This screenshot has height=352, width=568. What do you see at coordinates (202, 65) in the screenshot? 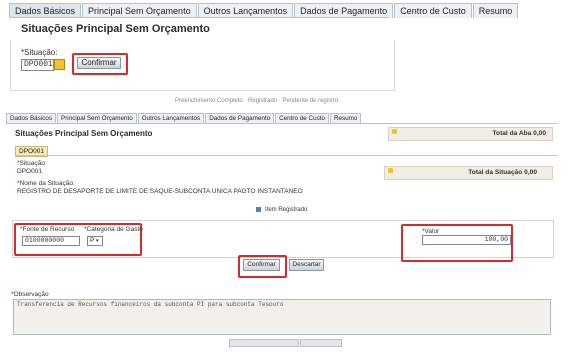
I see `top-frame` at bounding box center [202, 65].